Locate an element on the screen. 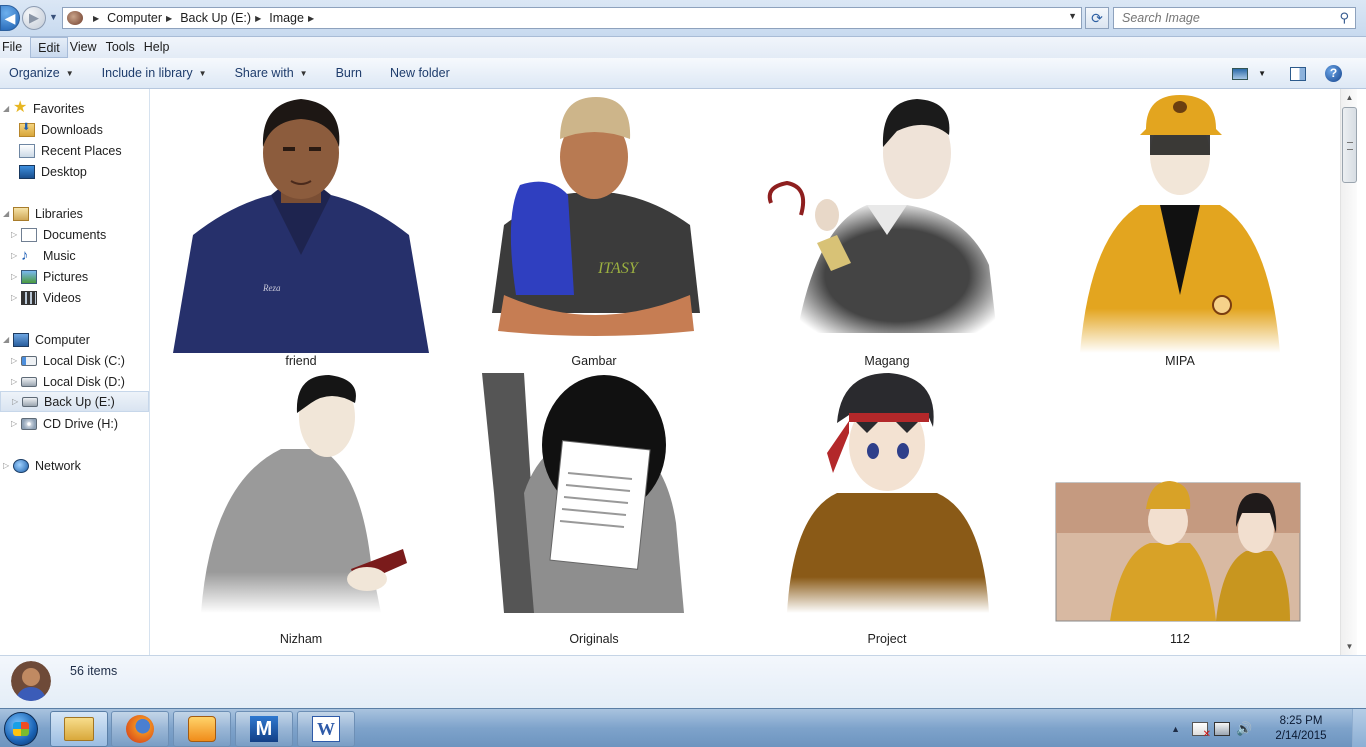 The image size is (1366, 747). new-folder-button: New folder is located at coordinates (420, 73).